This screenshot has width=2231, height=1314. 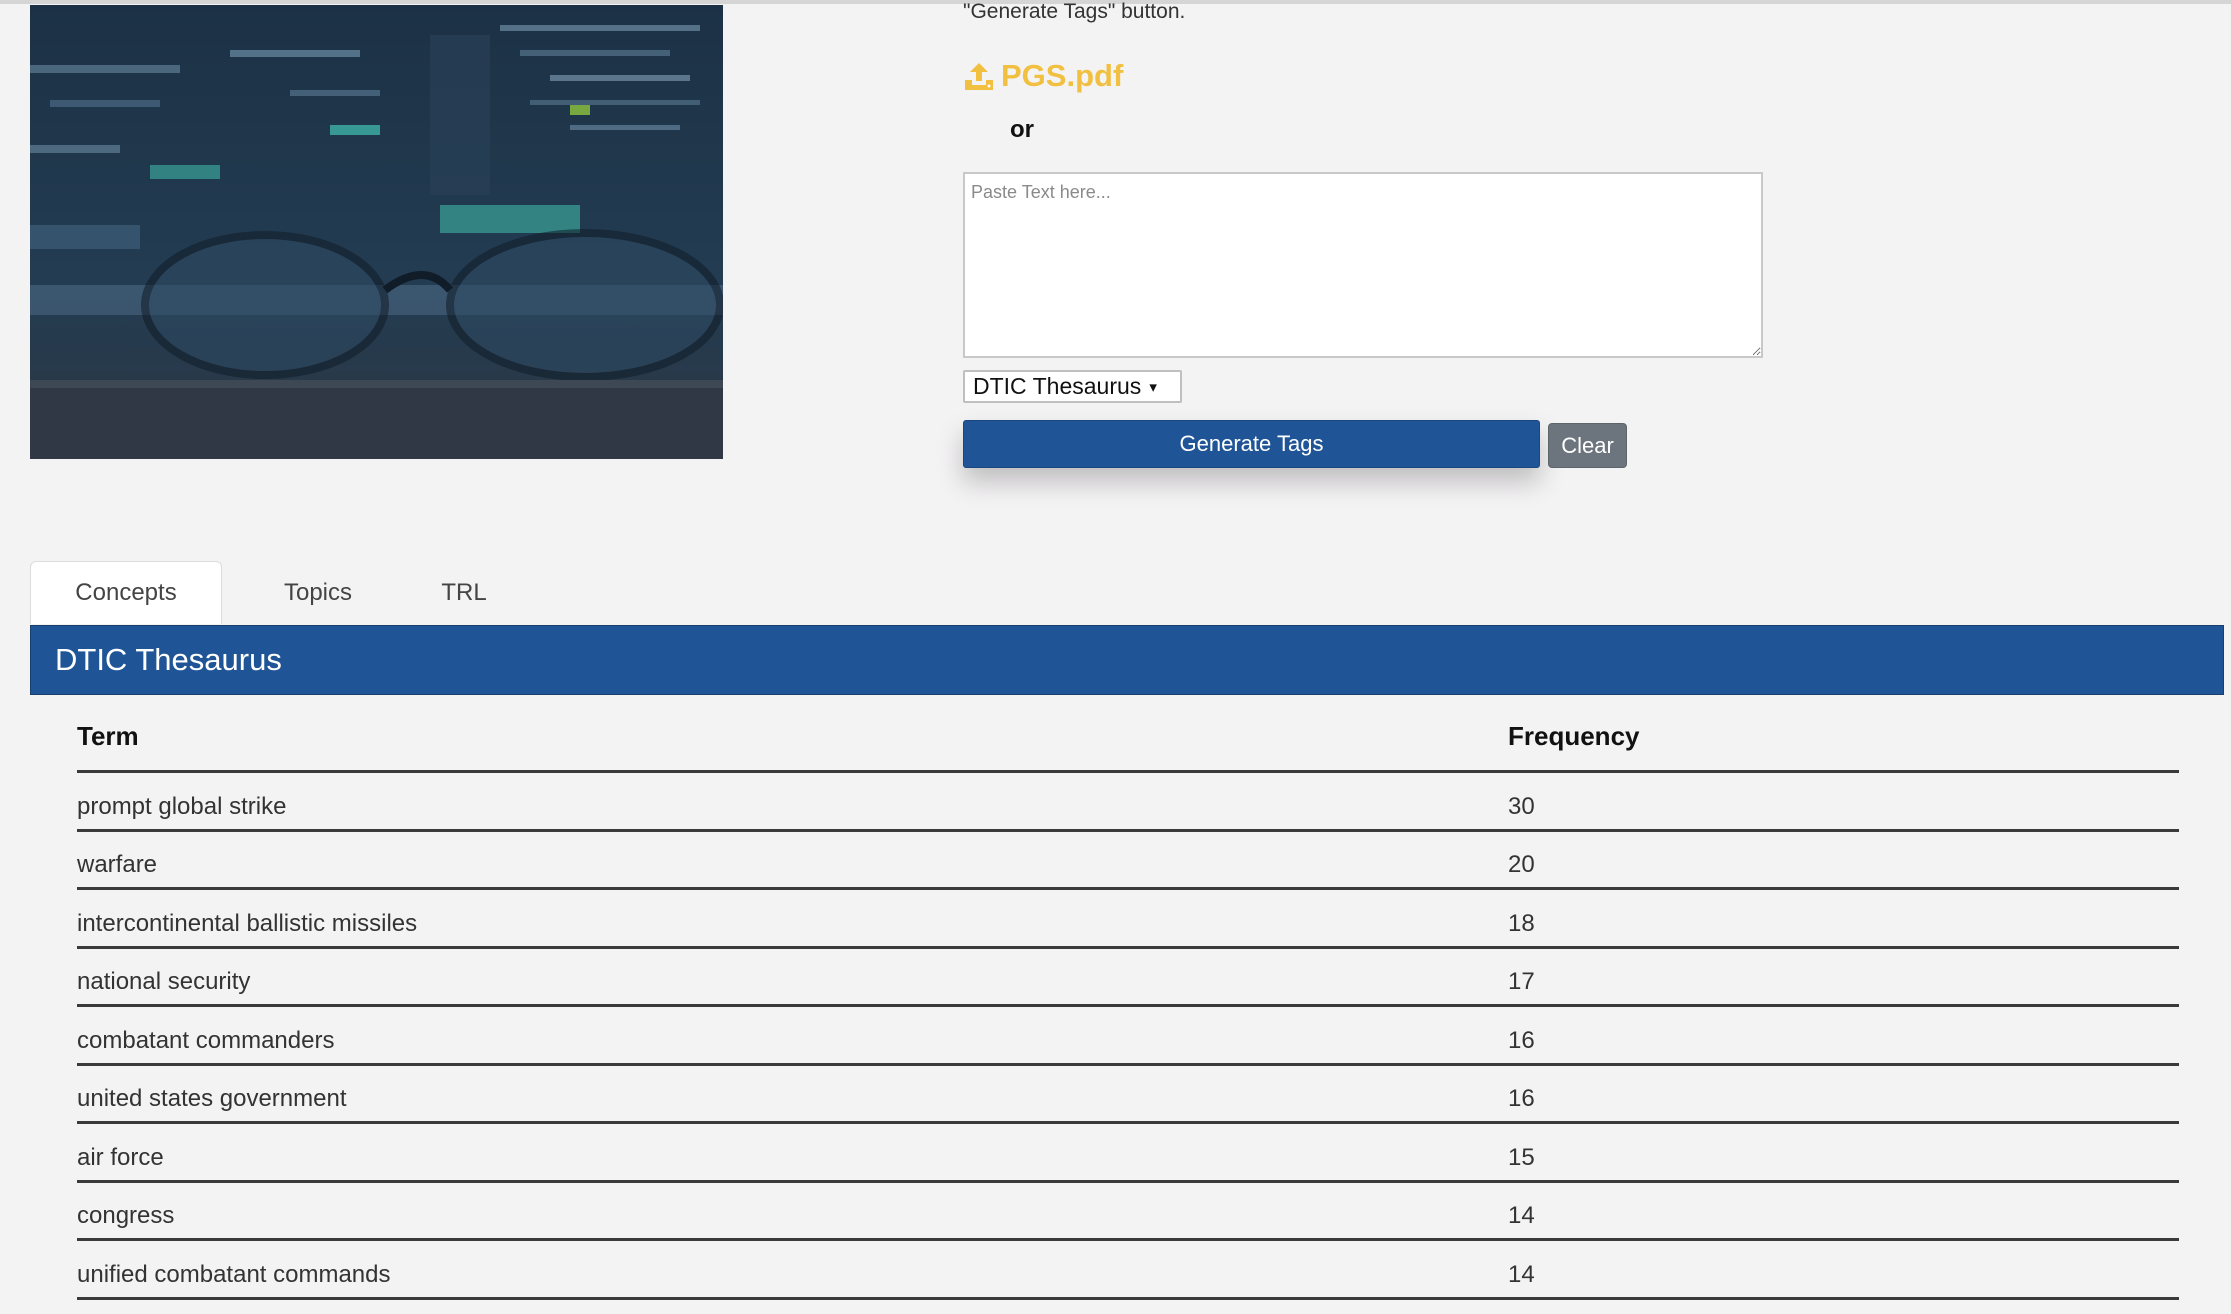 I want to click on uploaded-file: PGS.pdf, so click(x=1043, y=76).